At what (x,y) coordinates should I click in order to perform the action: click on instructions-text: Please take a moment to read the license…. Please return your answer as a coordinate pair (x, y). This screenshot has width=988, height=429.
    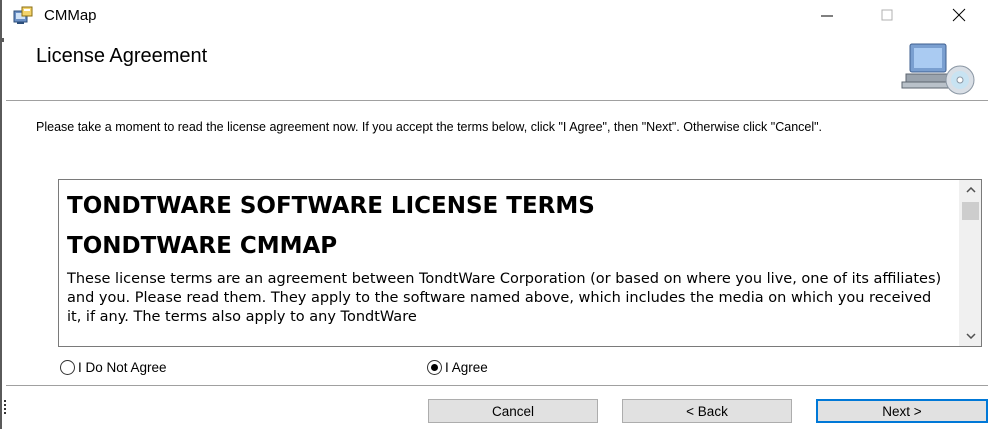
    Looking at the image, I should click on (429, 127).